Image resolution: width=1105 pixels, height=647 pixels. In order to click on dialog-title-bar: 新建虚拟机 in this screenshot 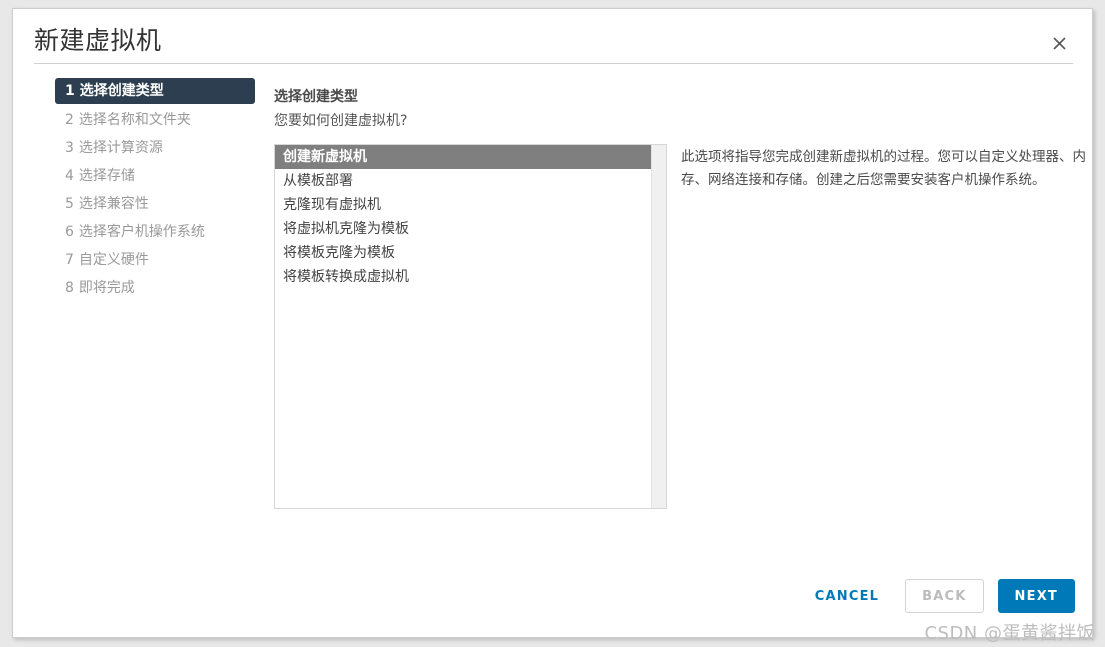, I will do `click(552, 36)`.